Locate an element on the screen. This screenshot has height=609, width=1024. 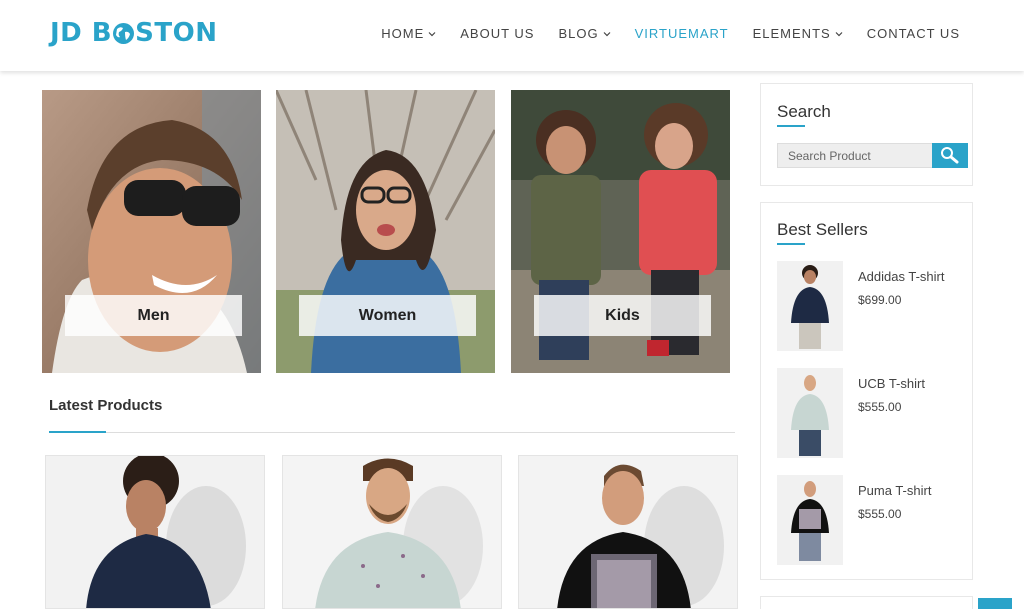
category-card-men: Men is located at coordinates (151, 231).